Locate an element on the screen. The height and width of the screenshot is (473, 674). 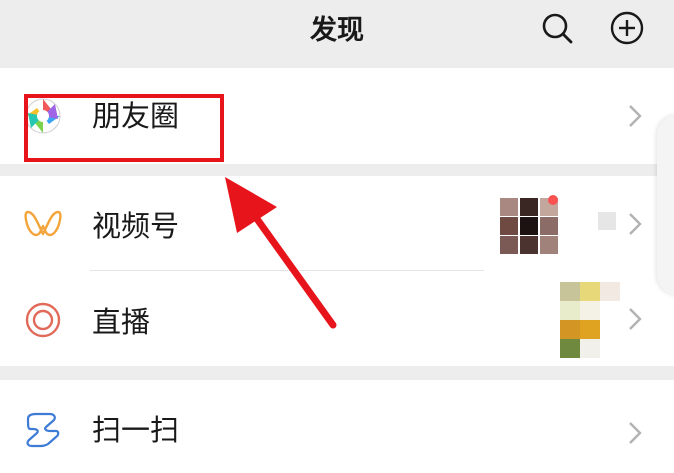
new-content-badge is located at coordinates (553, 200).